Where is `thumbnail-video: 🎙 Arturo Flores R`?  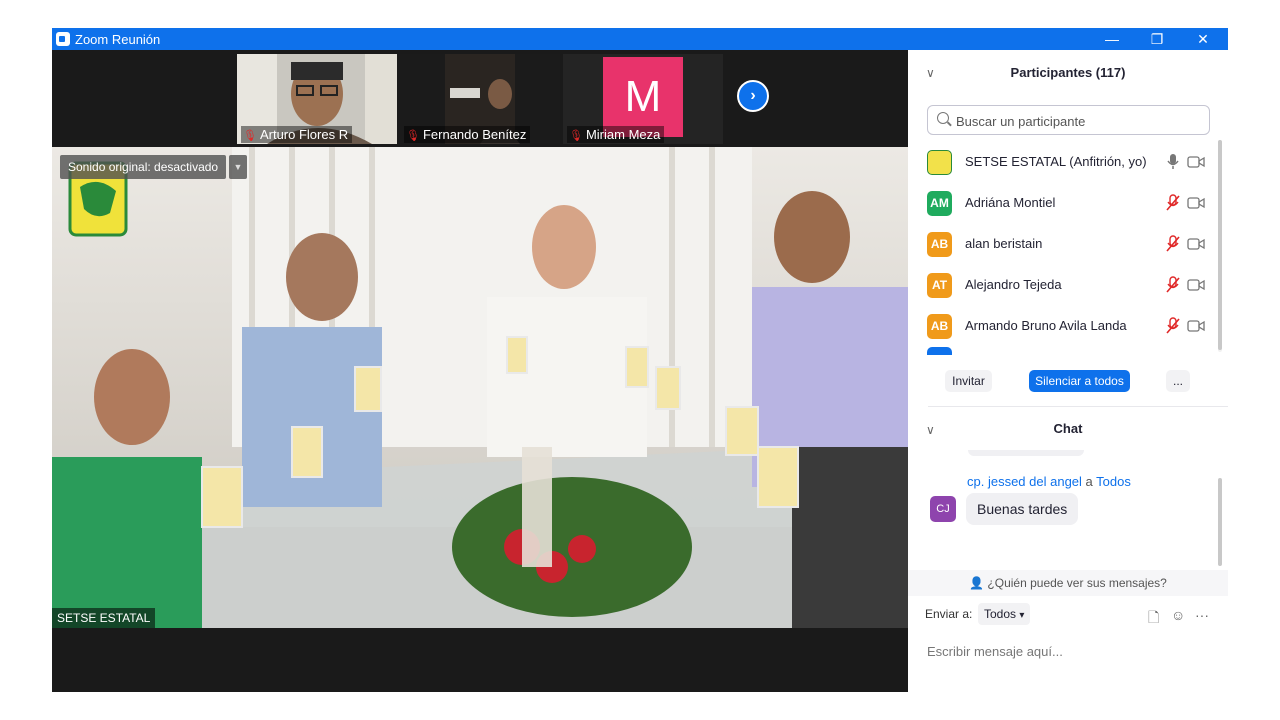 thumbnail-video: 🎙 Arturo Flores R is located at coordinates (317, 99).